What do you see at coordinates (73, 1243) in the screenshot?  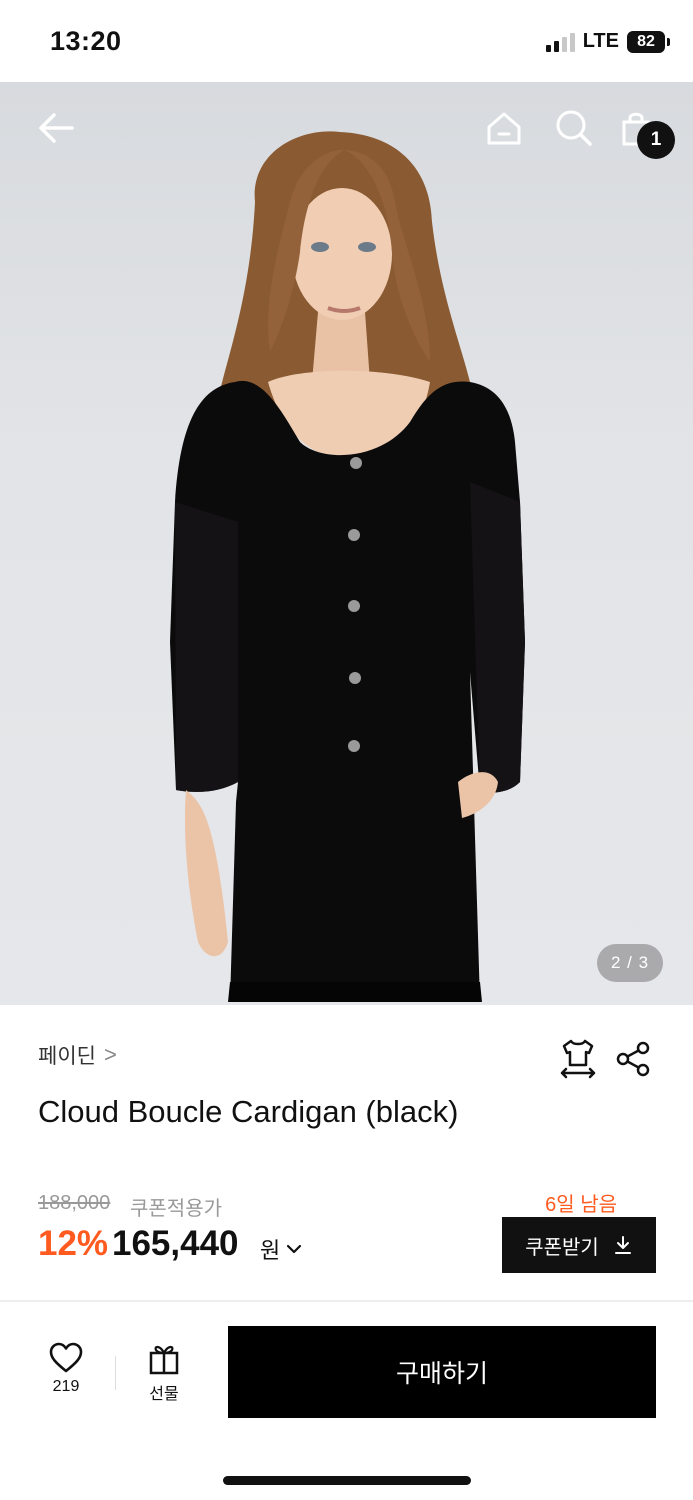 I see `discount-rate: 12%` at bounding box center [73, 1243].